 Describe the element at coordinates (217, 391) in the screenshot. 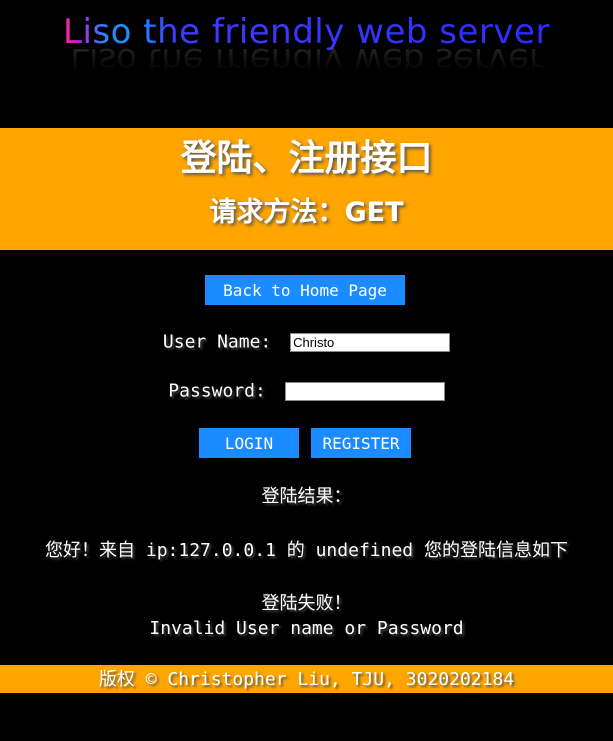

I see `password-label: Password:` at that location.